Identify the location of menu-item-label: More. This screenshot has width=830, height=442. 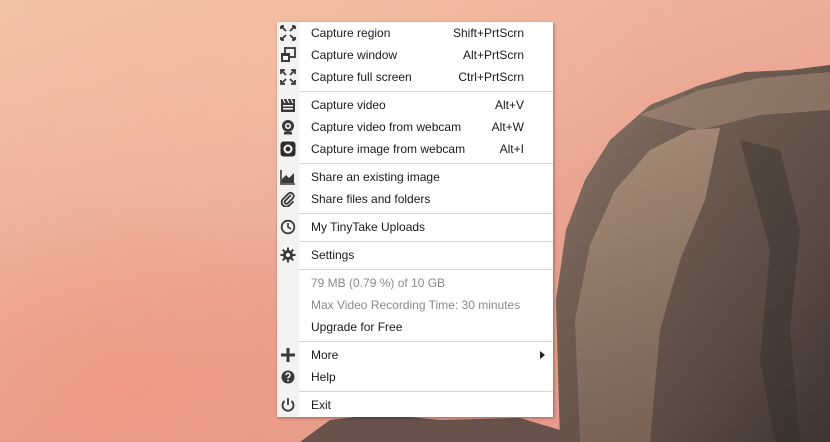
(325, 355).